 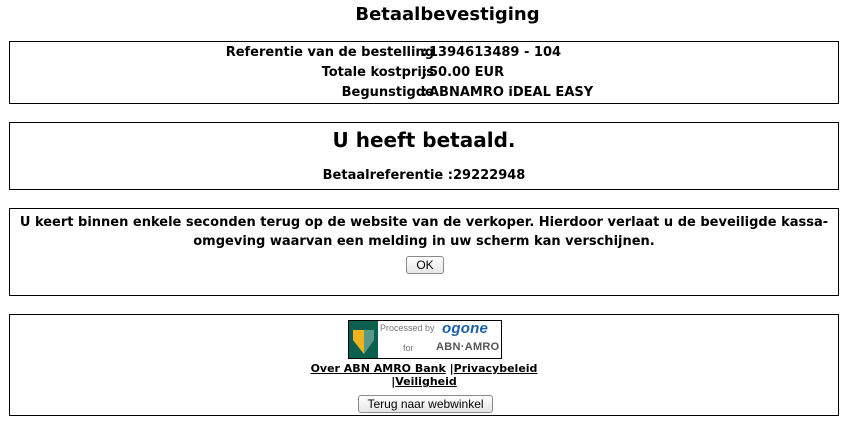 I want to click on abn-amro-shield-icon, so click(x=363, y=339).